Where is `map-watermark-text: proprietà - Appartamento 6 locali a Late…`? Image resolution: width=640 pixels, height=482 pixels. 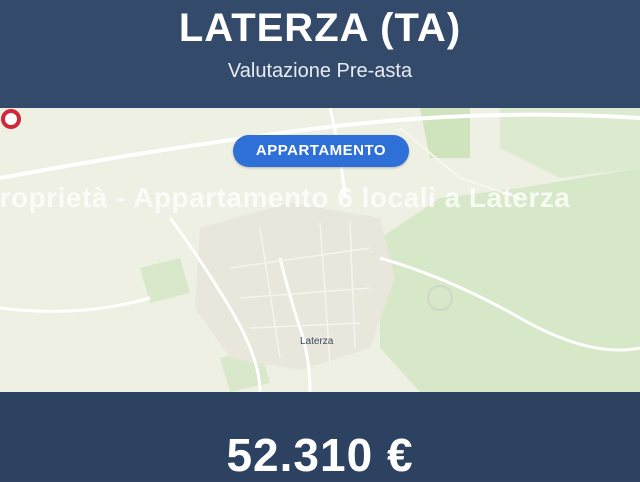
map-watermark-text: proprietà - Appartamento 6 locali a Late… is located at coordinates (285, 197).